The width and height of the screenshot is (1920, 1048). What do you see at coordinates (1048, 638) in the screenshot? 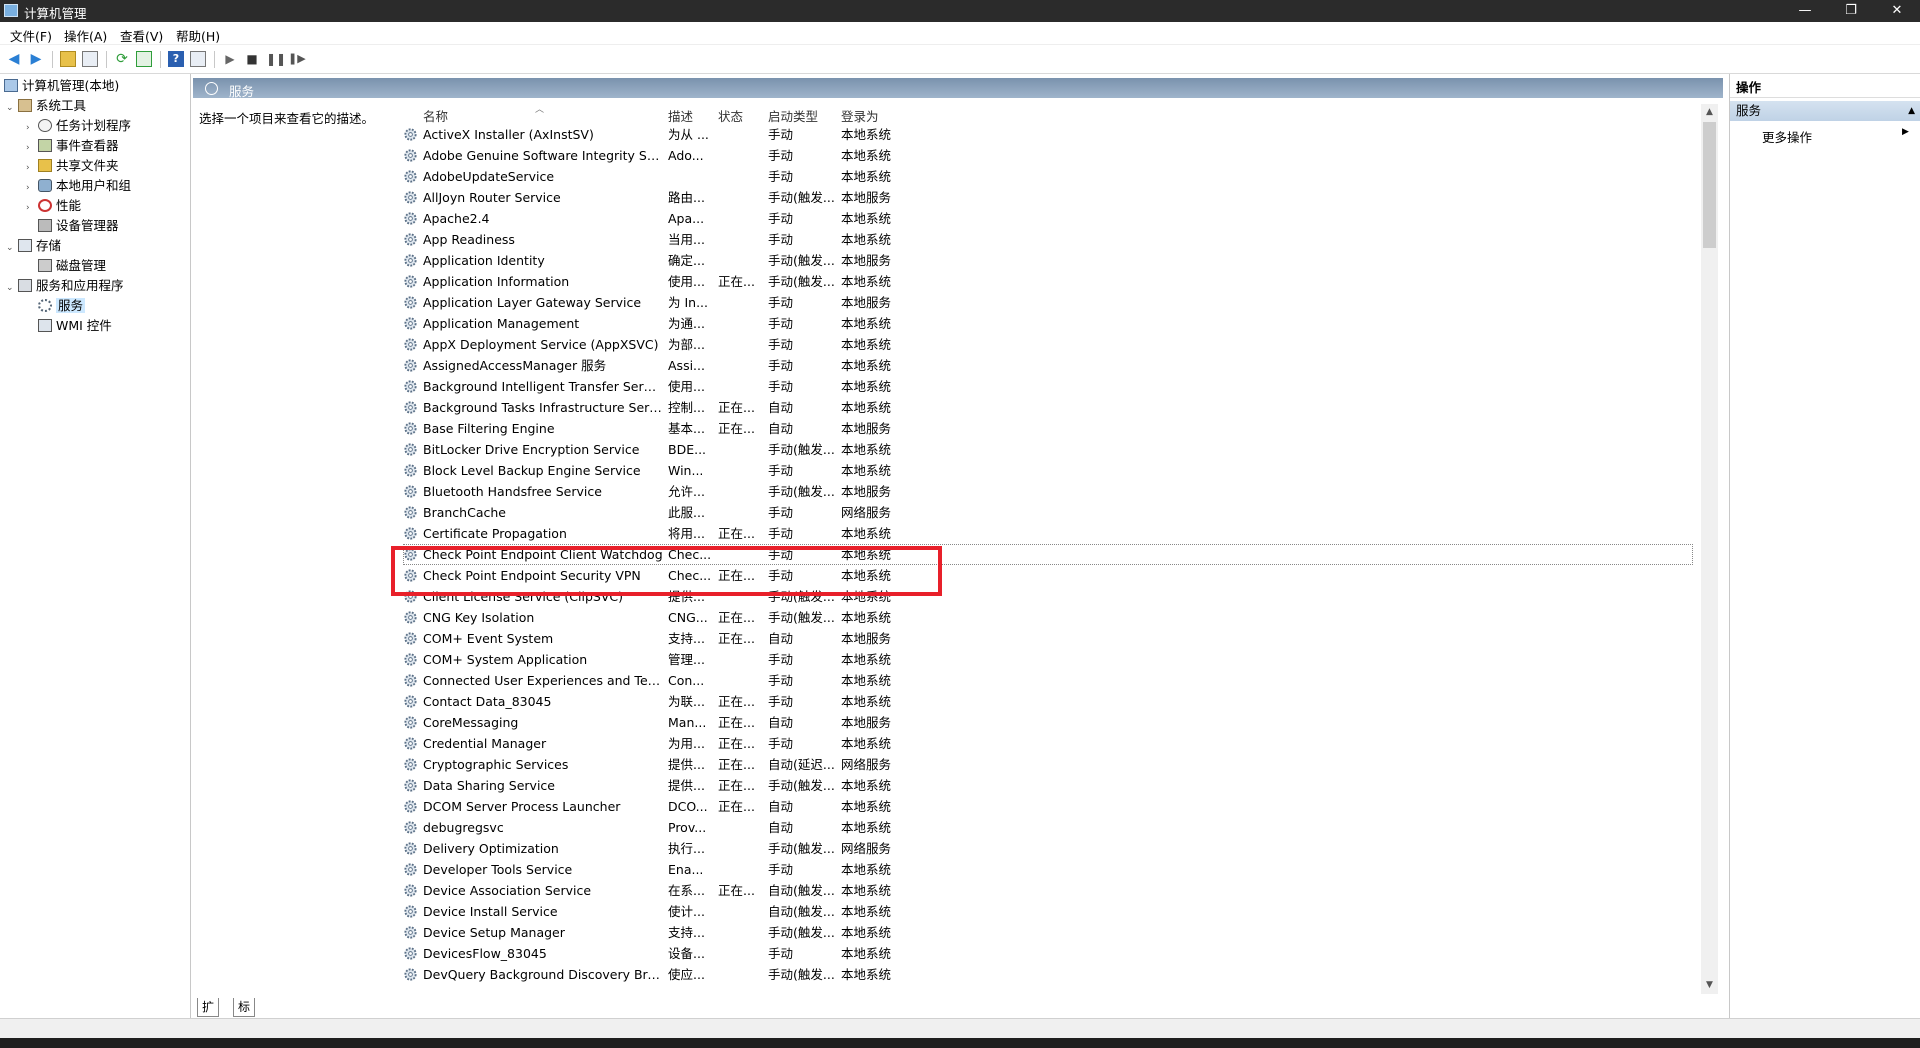
I see `table-row: COM+ Event System 支持... 正在... 自动 本地服务` at bounding box center [1048, 638].